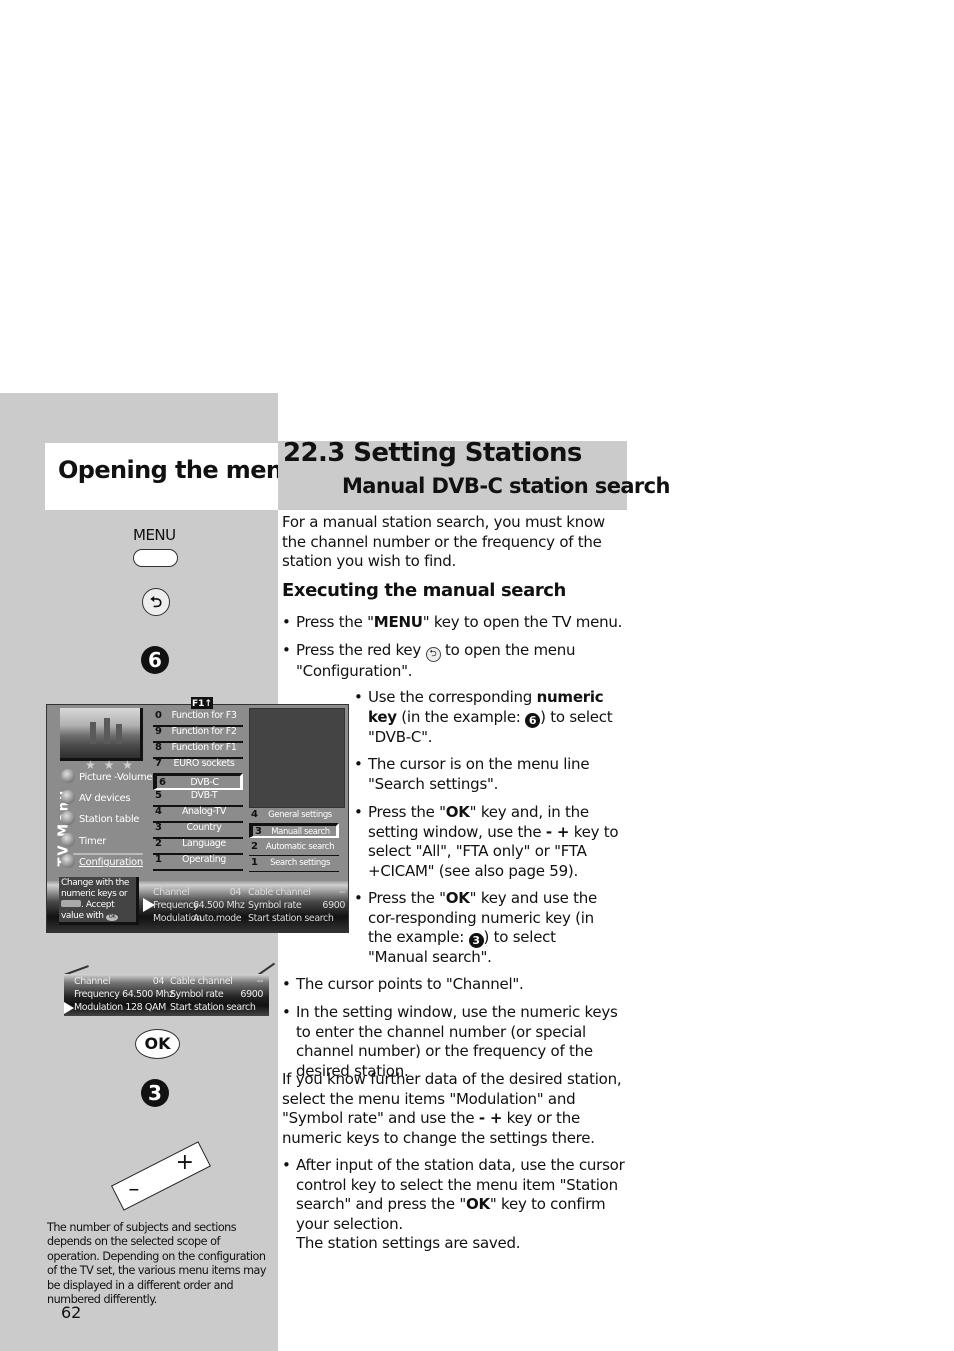 This screenshot has width=954, height=1351. I want to click on dvbc-item: 4 General settings, so click(294, 816).